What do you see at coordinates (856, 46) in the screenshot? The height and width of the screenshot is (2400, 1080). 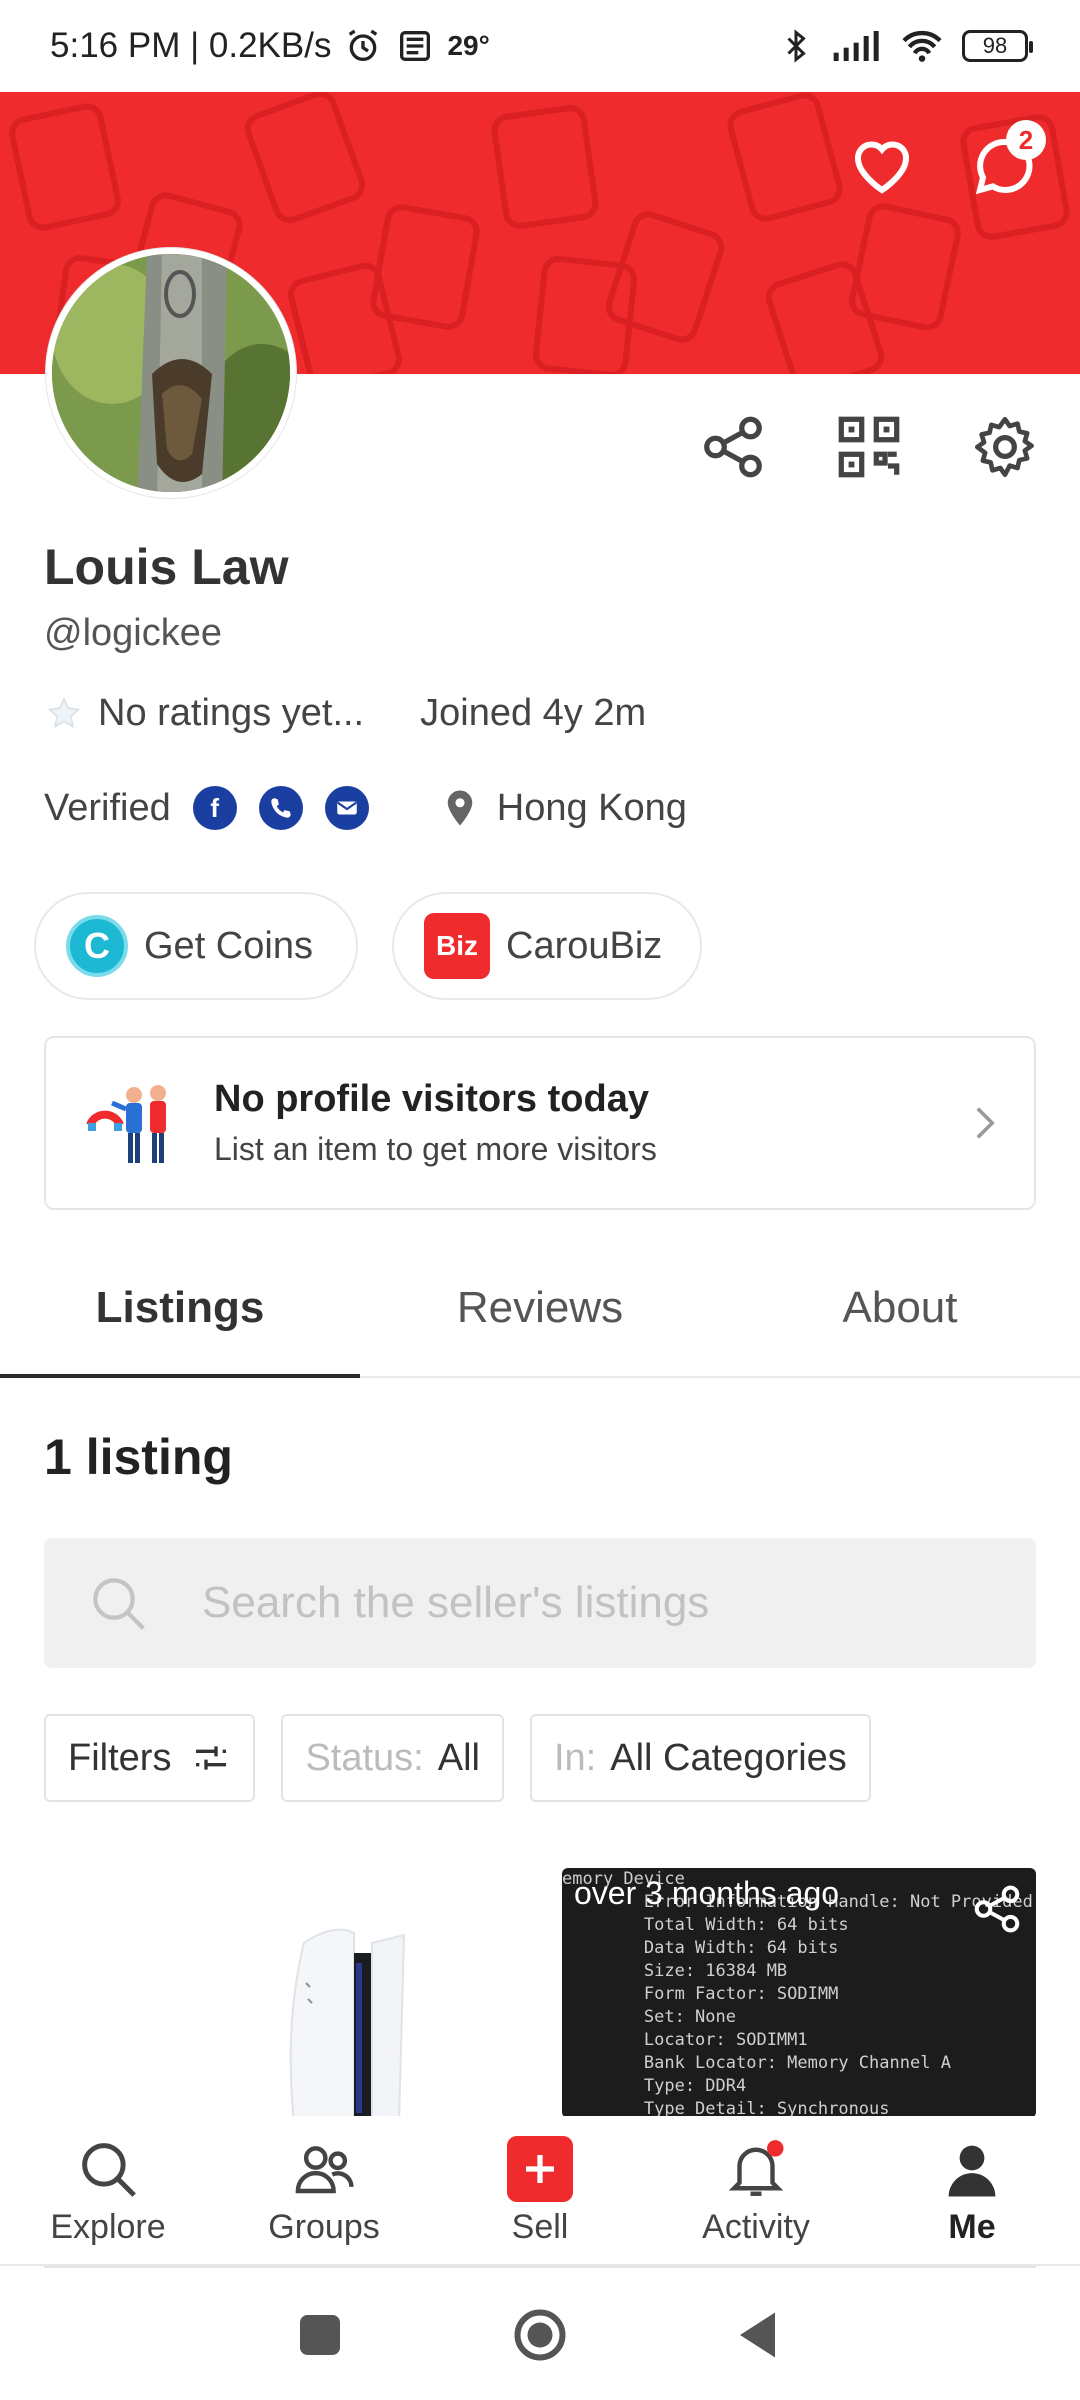 I see `signal-icon` at bounding box center [856, 46].